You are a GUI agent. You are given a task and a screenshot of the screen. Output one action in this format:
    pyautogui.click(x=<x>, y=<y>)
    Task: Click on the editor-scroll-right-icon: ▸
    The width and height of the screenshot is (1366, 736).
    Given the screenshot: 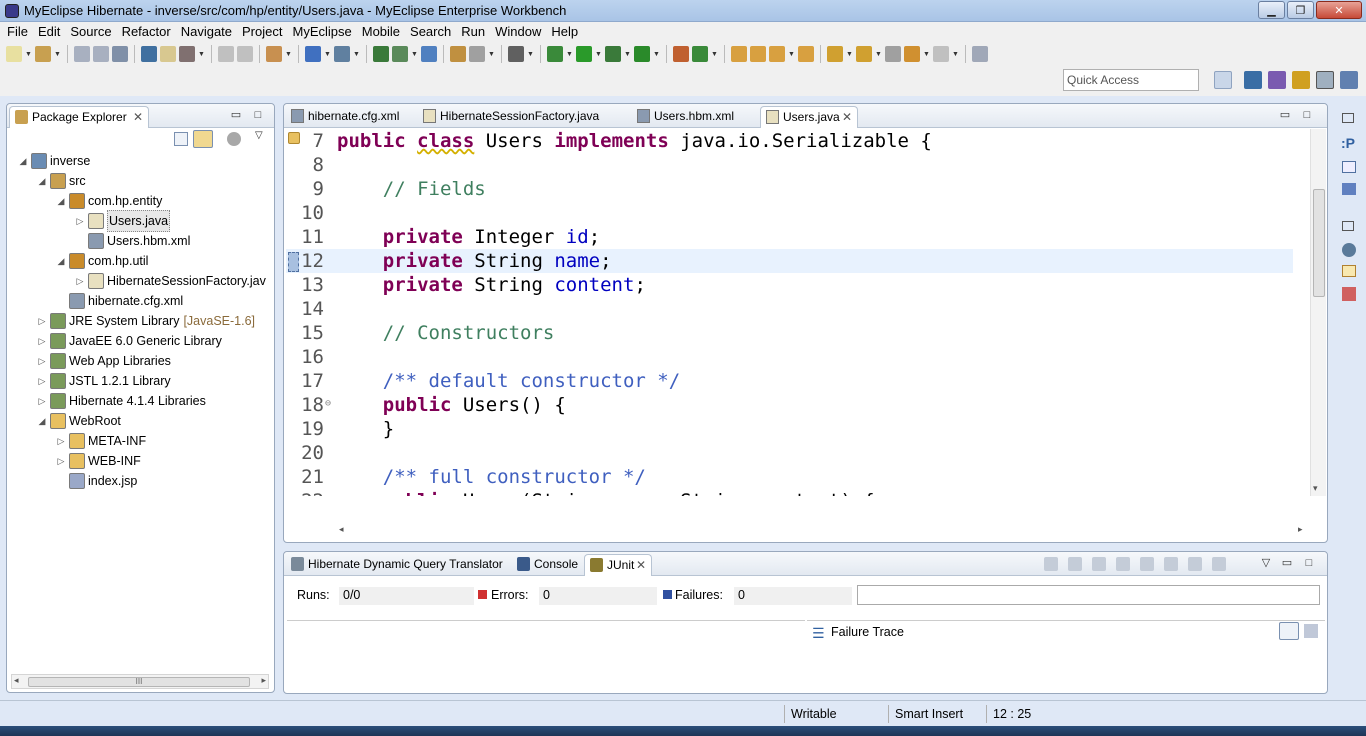 What is the action you would take?
    pyautogui.click(x=1300, y=529)
    